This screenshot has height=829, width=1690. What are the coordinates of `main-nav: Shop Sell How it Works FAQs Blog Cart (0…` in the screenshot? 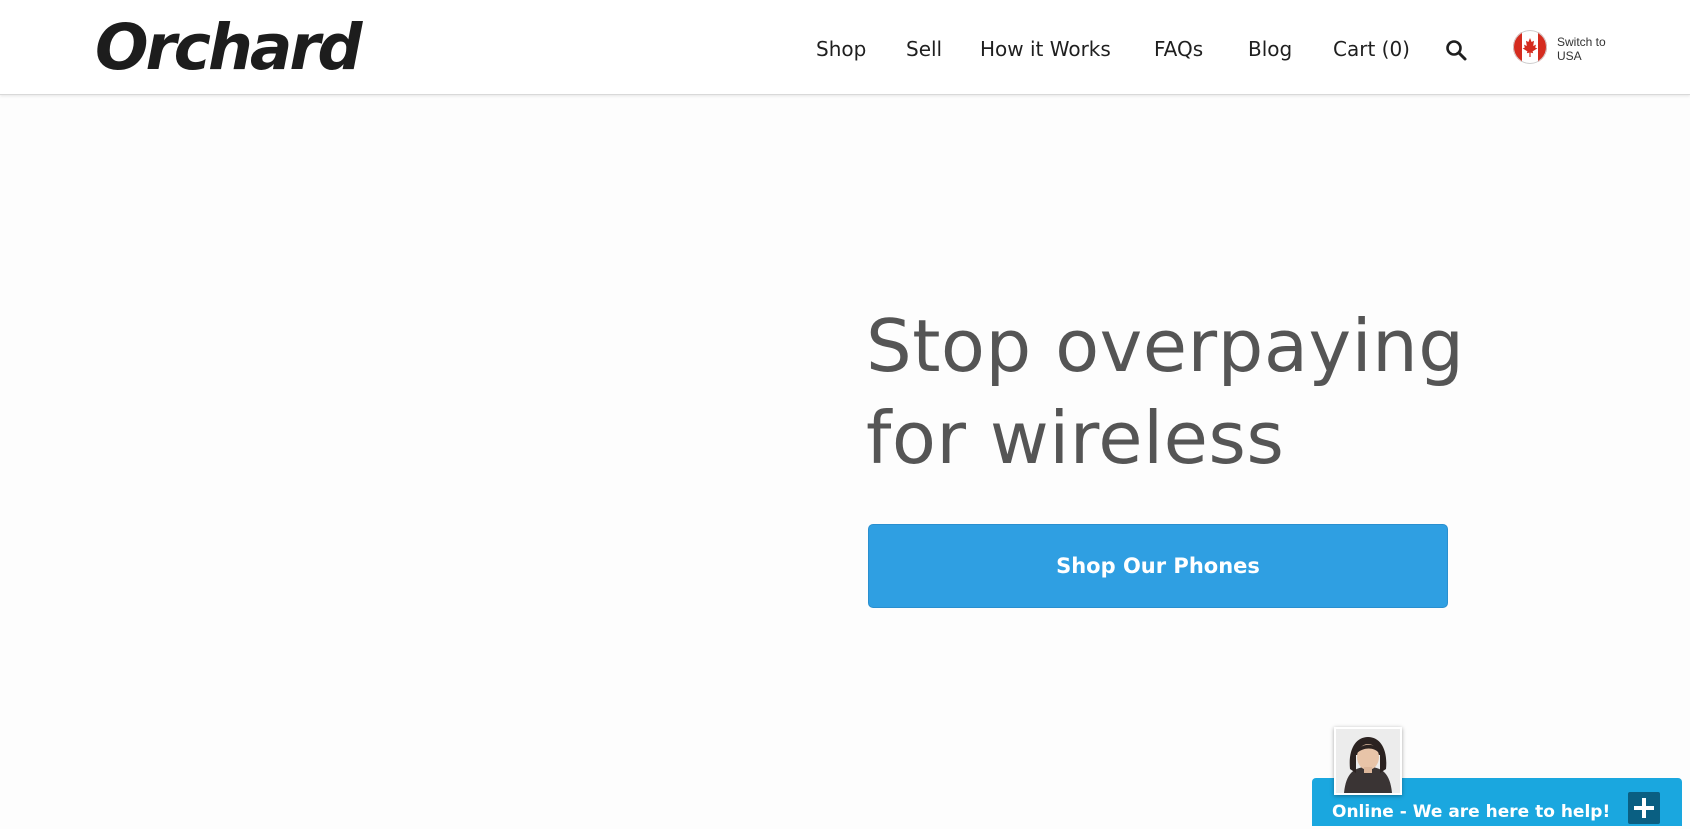 It's located at (845, 49).